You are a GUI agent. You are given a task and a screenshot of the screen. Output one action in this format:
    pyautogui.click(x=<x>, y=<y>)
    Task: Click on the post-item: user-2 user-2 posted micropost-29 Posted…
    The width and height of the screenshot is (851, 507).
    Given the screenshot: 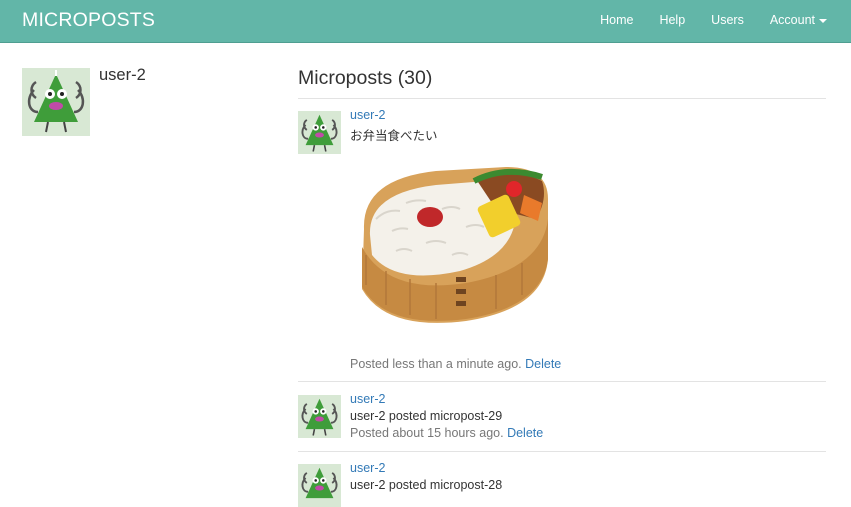 What is the action you would take?
    pyautogui.click(x=562, y=417)
    